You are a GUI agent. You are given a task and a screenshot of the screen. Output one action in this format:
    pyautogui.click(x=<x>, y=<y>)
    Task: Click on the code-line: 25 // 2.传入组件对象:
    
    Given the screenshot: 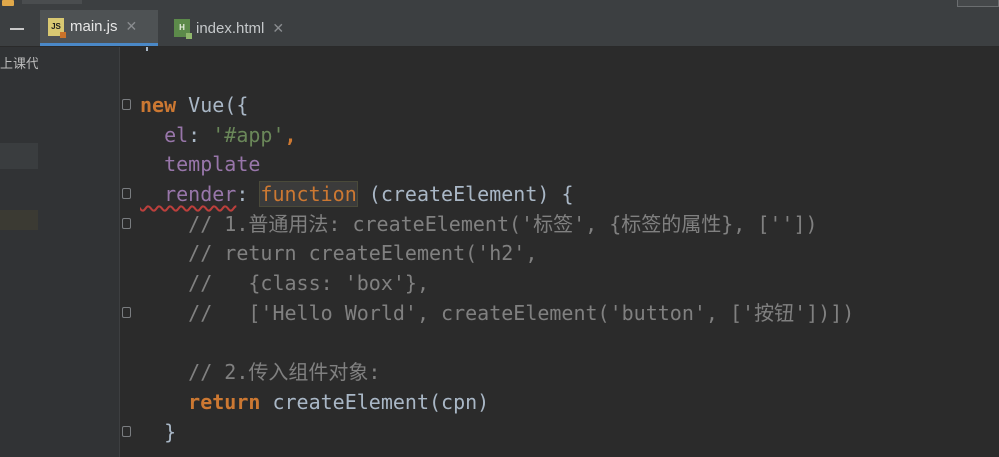 What is the action you would take?
    pyautogui.click(x=559, y=372)
    